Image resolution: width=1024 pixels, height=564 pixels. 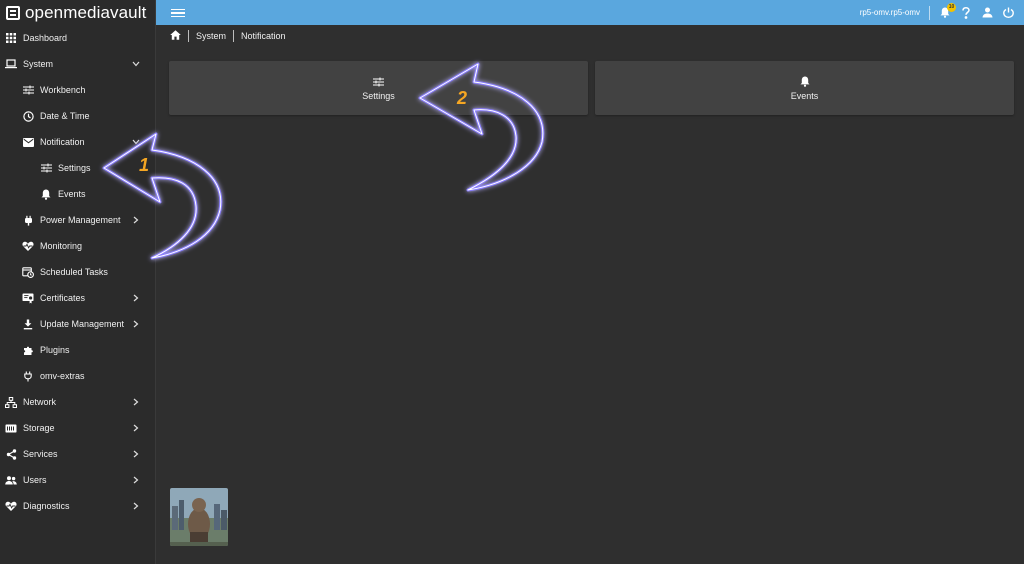 I want to click on sidebar-item-label: Scheduled Tasks, so click(x=74, y=272).